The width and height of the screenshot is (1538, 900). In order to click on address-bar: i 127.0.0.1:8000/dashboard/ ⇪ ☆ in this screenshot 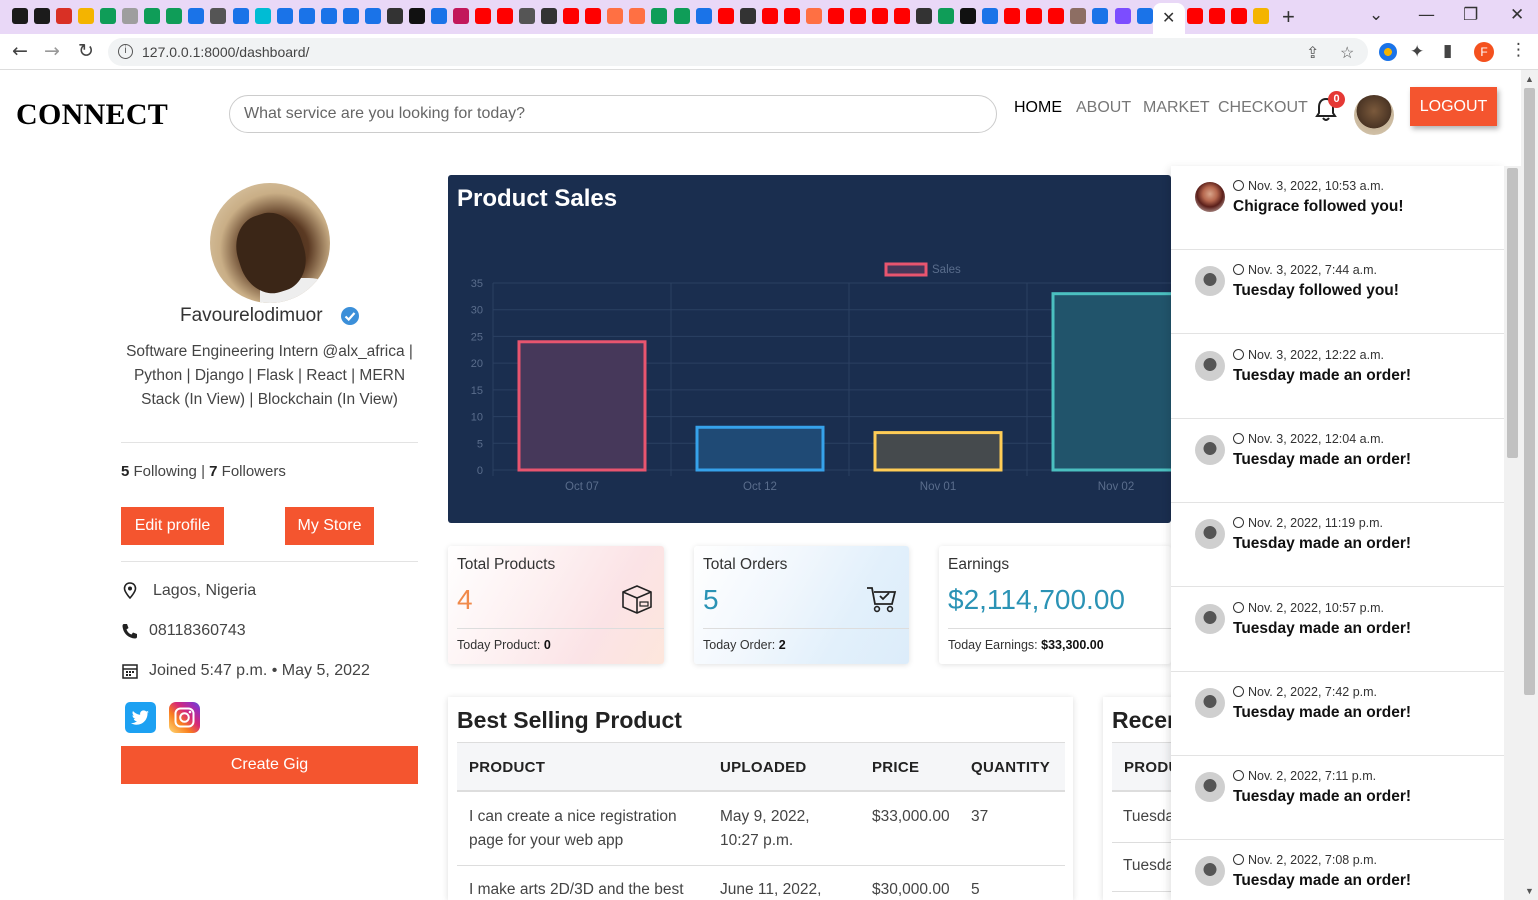, I will do `click(738, 52)`.